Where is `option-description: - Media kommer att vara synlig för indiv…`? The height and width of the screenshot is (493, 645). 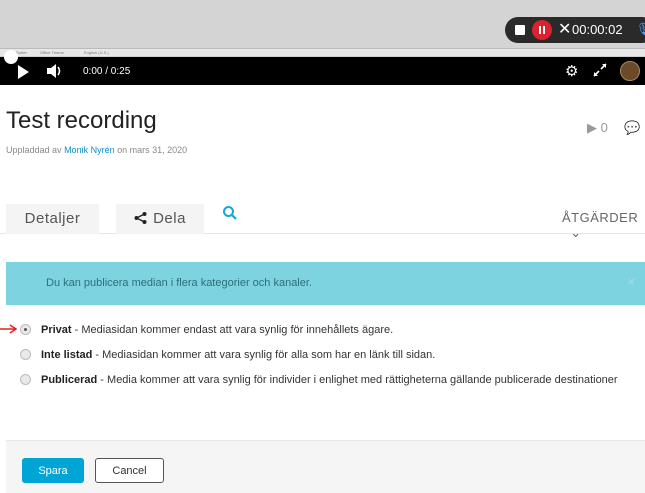 option-description: - Media kommer att vara synlig för indiv… is located at coordinates (357, 380).